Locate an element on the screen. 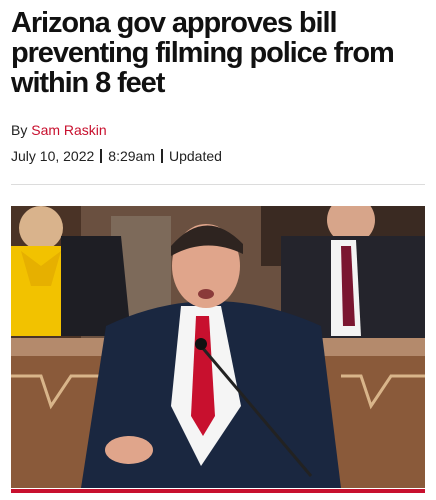 Image resolution: width=436 pixels, height=500 pixels. accent-rule is located at coordinates (218, 491).